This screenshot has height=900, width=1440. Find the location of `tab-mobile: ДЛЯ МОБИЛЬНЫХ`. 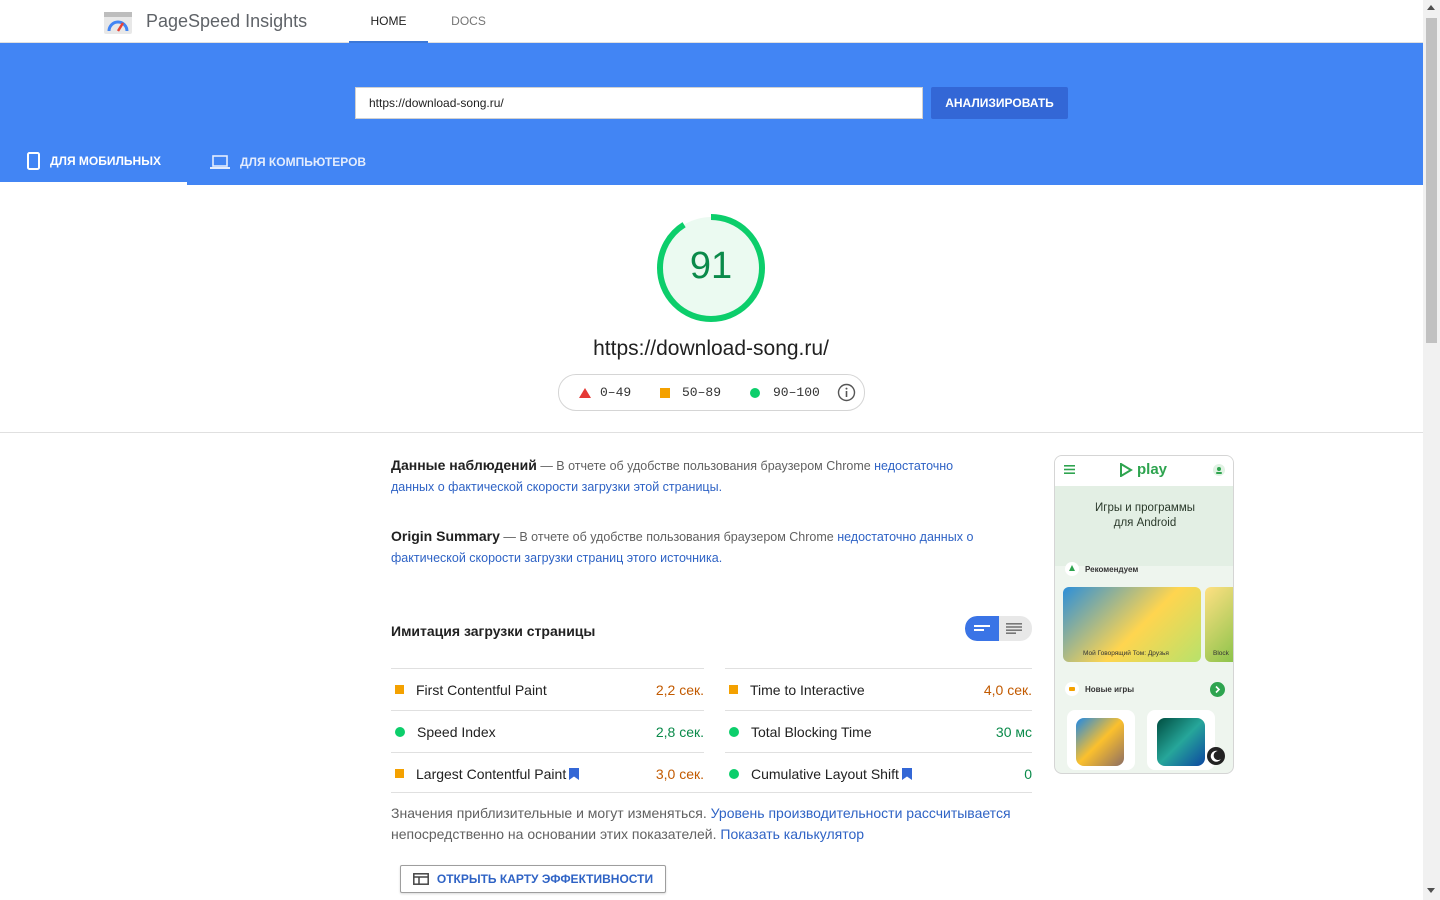

tab-mobile: ДЛЯ МОБИЛЬНЫХ is located at coordinates (93, 162).